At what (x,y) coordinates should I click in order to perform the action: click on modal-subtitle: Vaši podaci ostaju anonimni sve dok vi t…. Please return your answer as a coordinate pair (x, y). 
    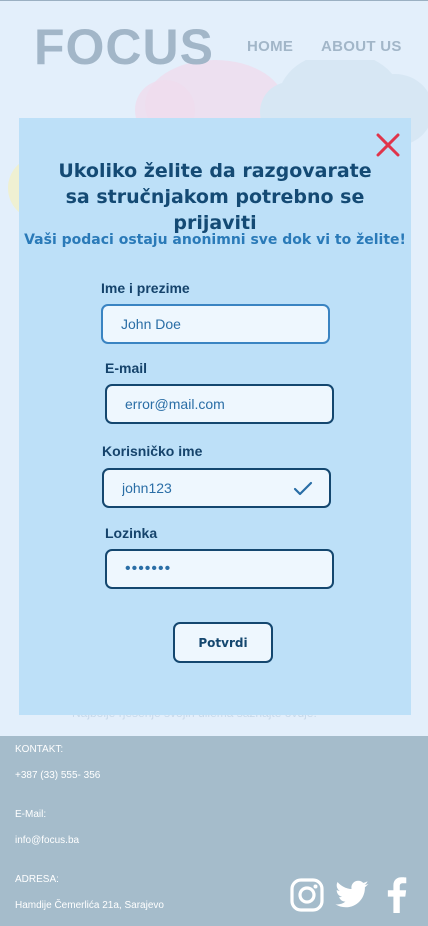
    Looking at the image, I should click on (215, 240).